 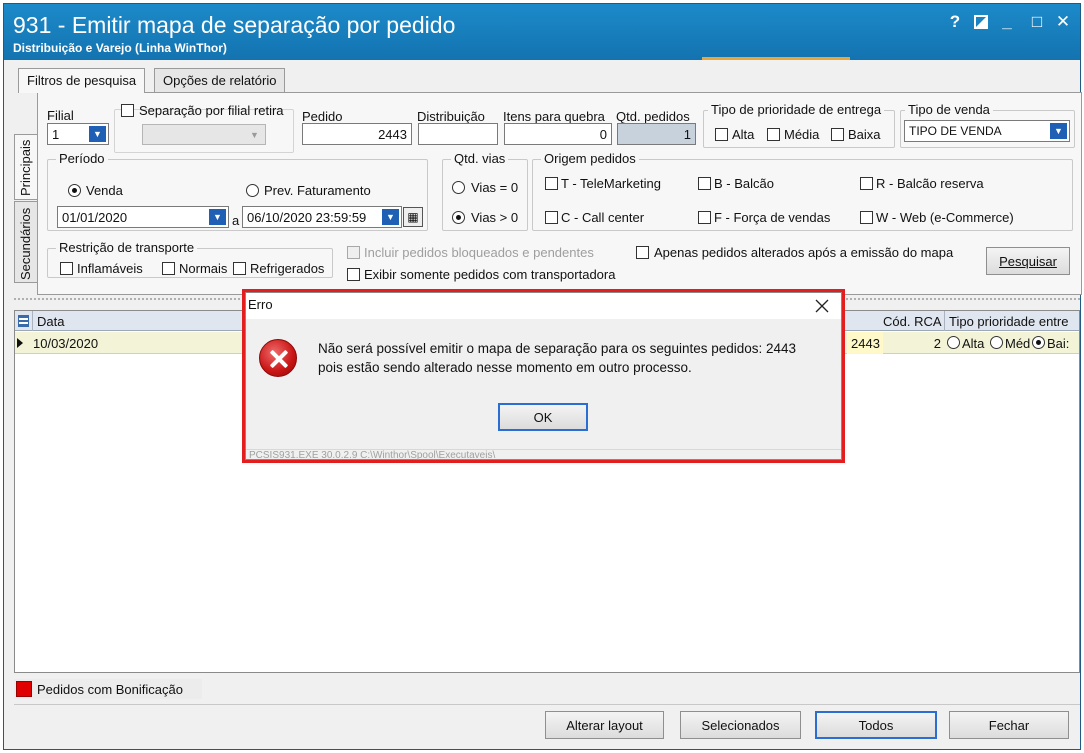 I want to click on origem-balcao-checkbox, so click(x=704, y=183).